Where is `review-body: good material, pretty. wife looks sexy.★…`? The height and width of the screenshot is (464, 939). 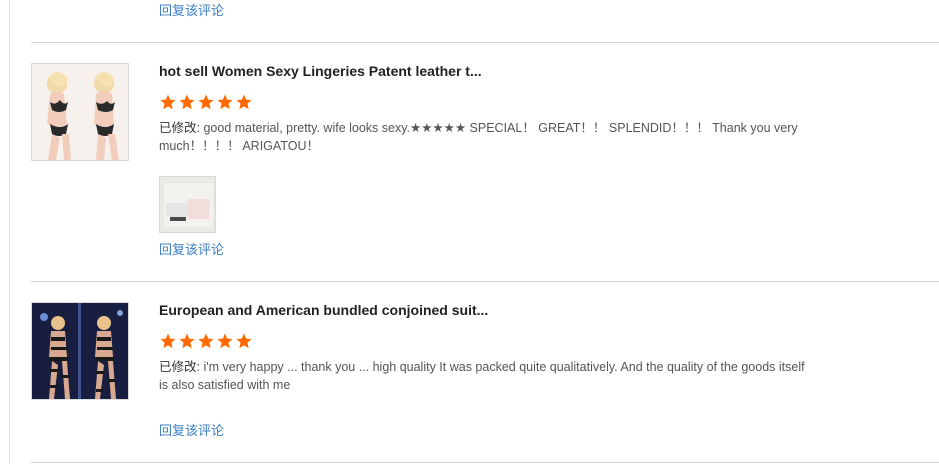 review-body: good material, pretty. wife looks sexy.★… is located at coordinates (478, 137).